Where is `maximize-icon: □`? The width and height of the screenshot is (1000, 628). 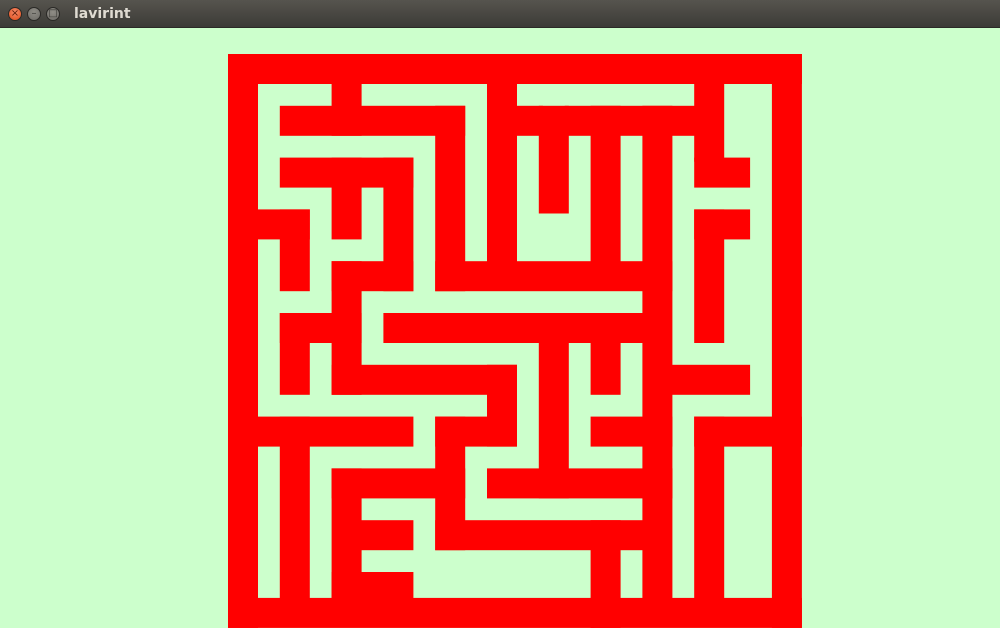
maximize-icon: □ is located at coordinates (53, 14).